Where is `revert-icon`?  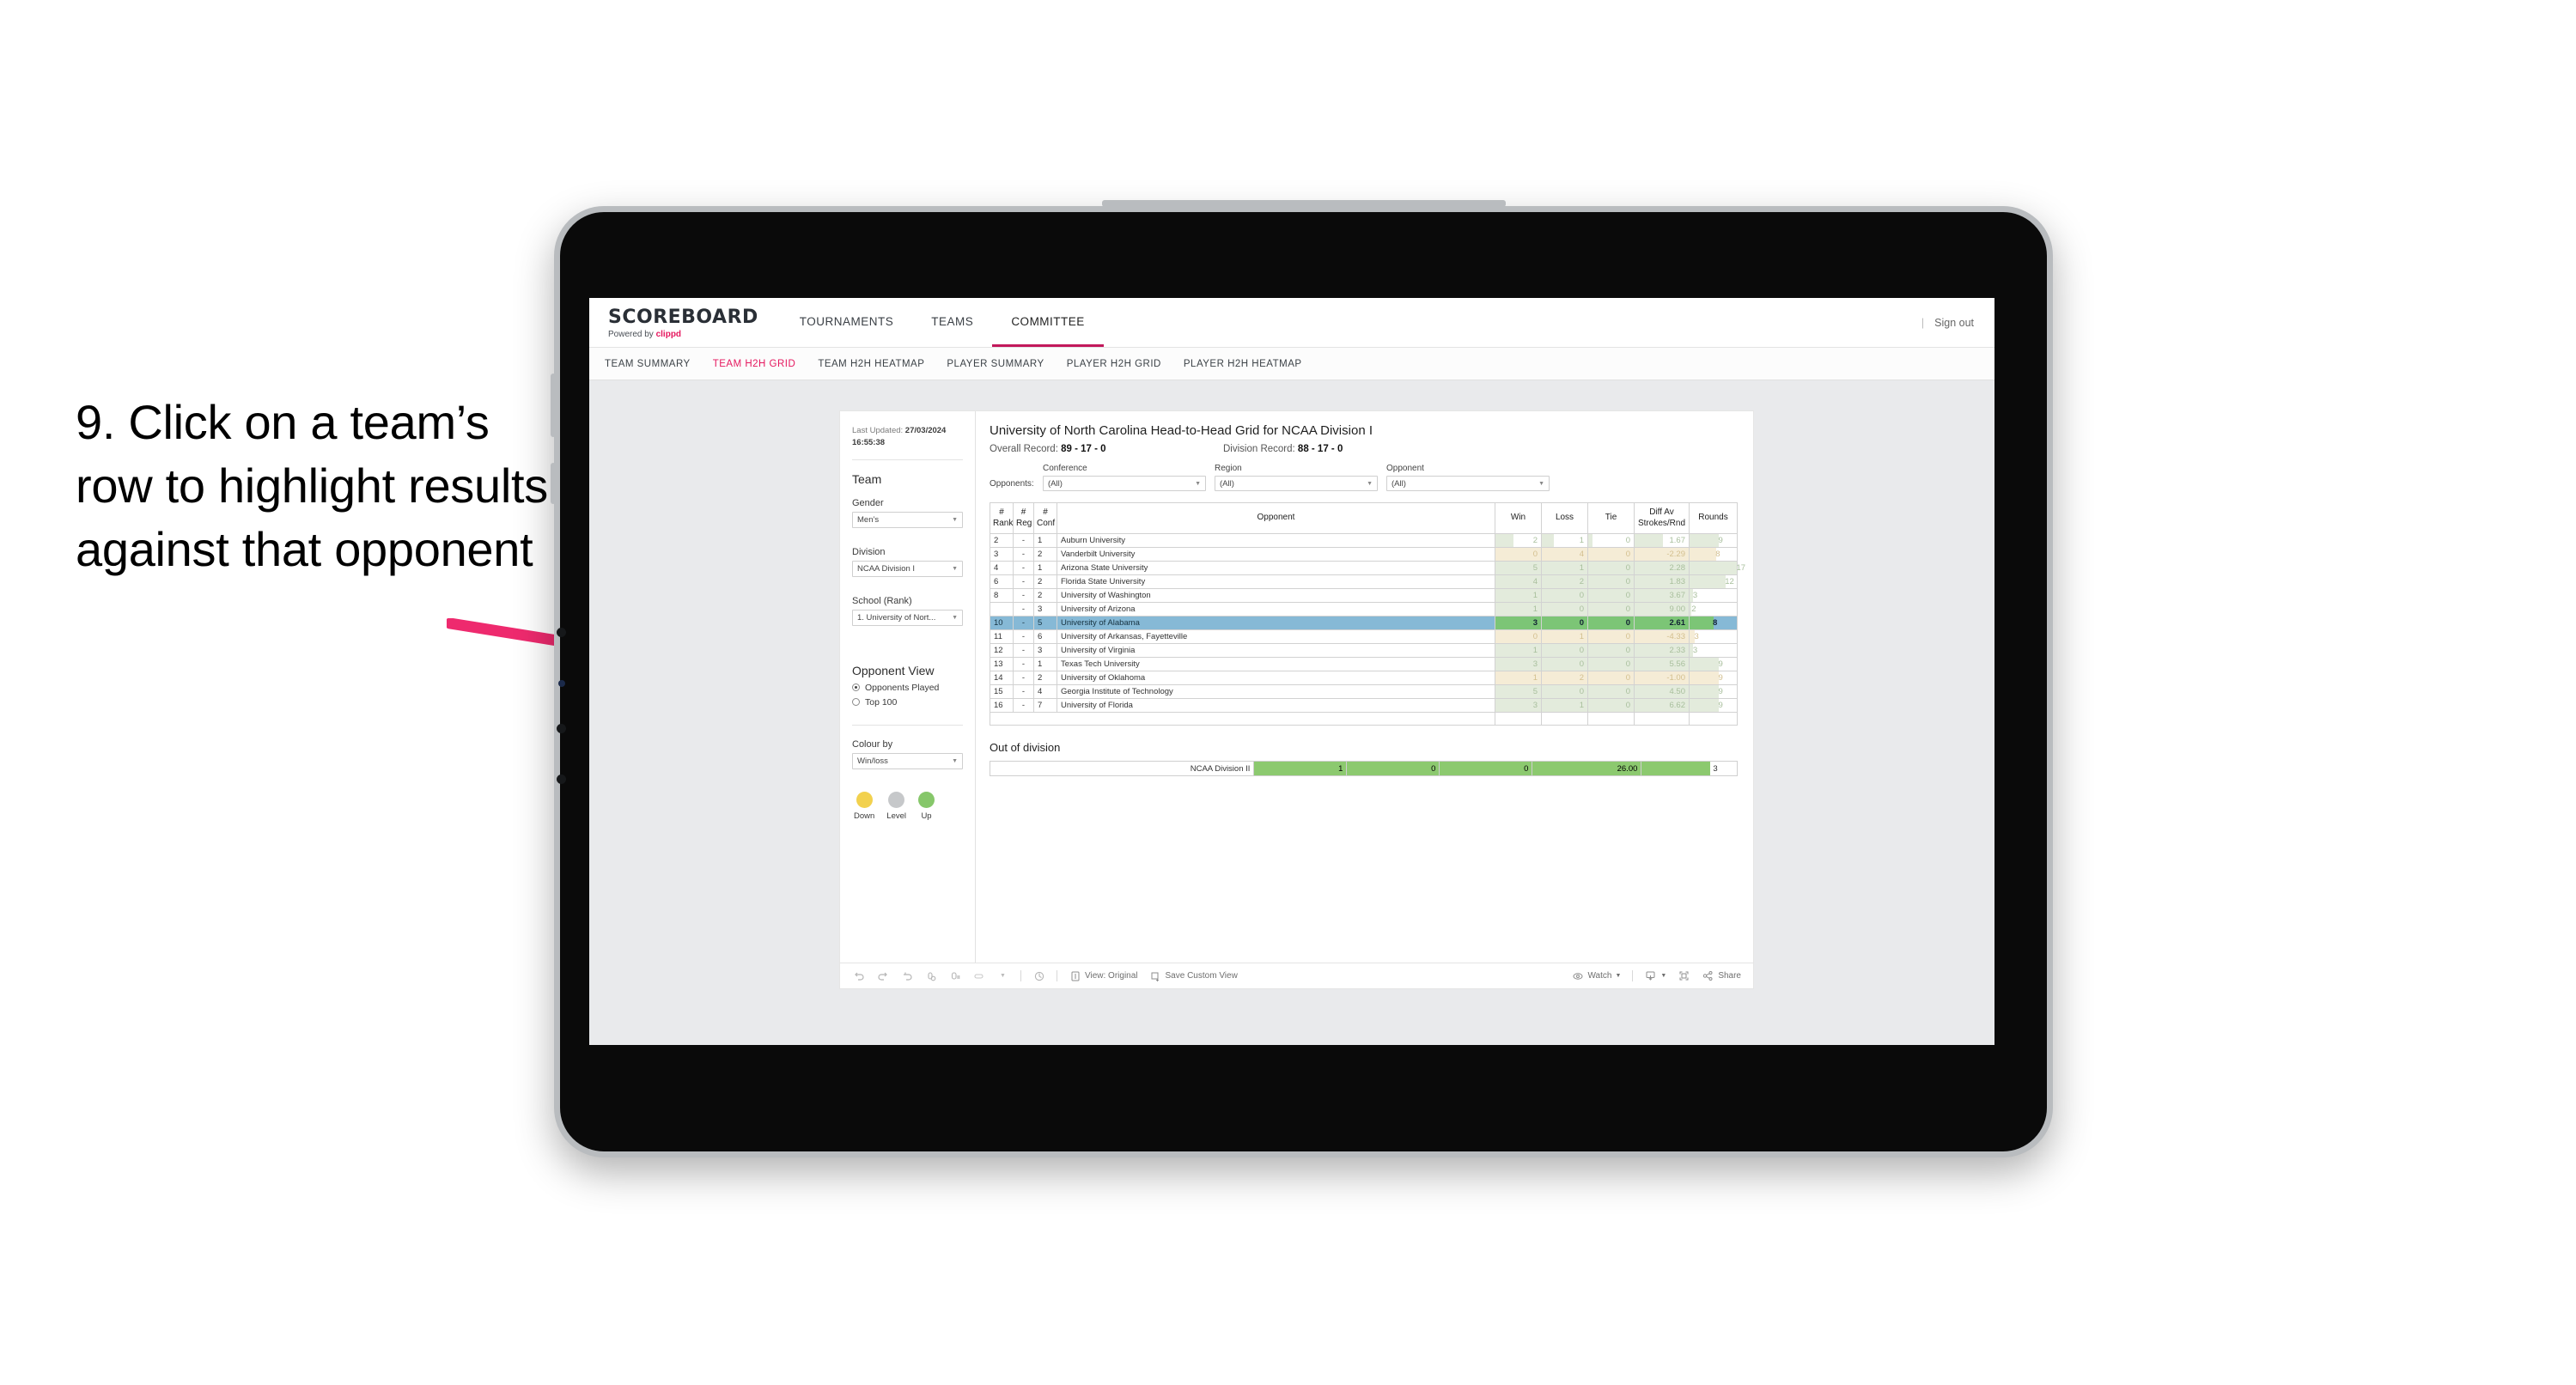 revert-icon is located at coordinates (906, 975).